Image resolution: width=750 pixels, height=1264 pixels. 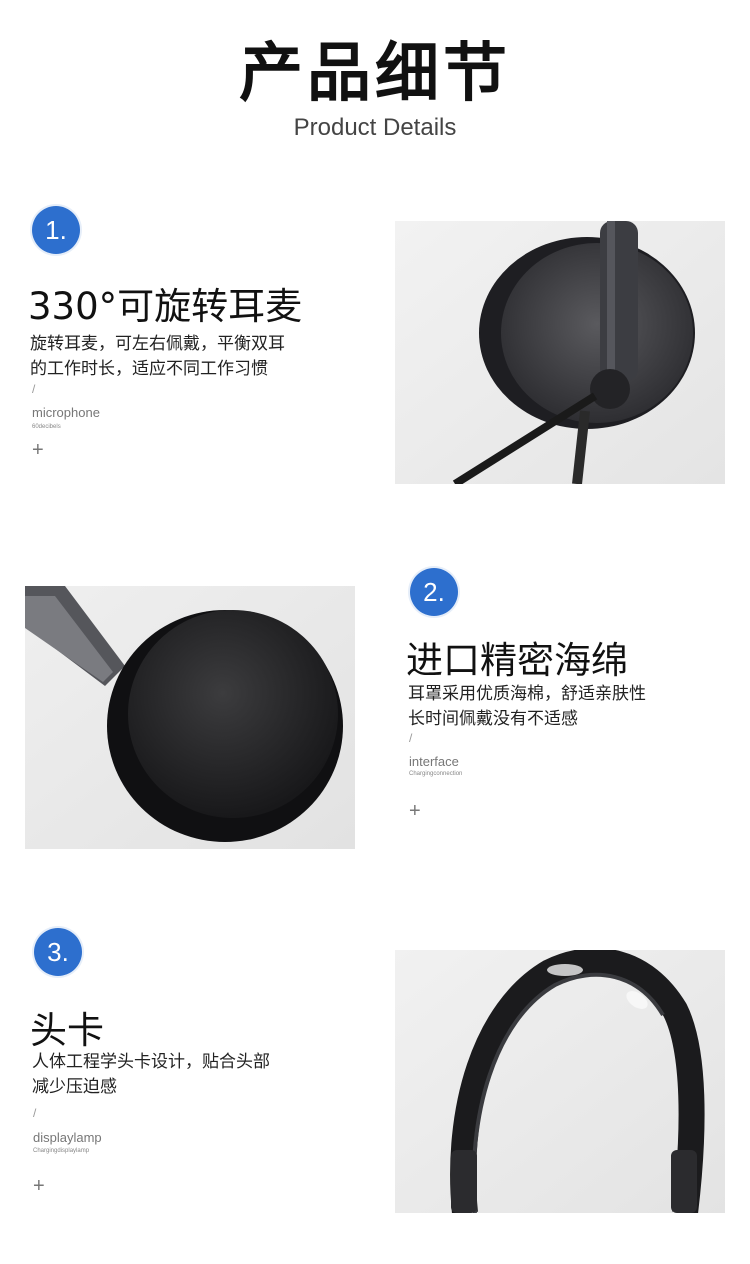 What do you see at coordinates (157, 344) in the screenshot?
I see `feature-1-desc-line-1: 旋转耳麦，可左右佩戴，平衡双耳` at bounding box center [157, 344].